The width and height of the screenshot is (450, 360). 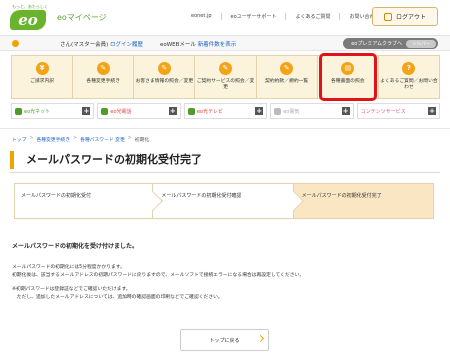 I want to click on eo-net-icon, so click(x=18, y=111).